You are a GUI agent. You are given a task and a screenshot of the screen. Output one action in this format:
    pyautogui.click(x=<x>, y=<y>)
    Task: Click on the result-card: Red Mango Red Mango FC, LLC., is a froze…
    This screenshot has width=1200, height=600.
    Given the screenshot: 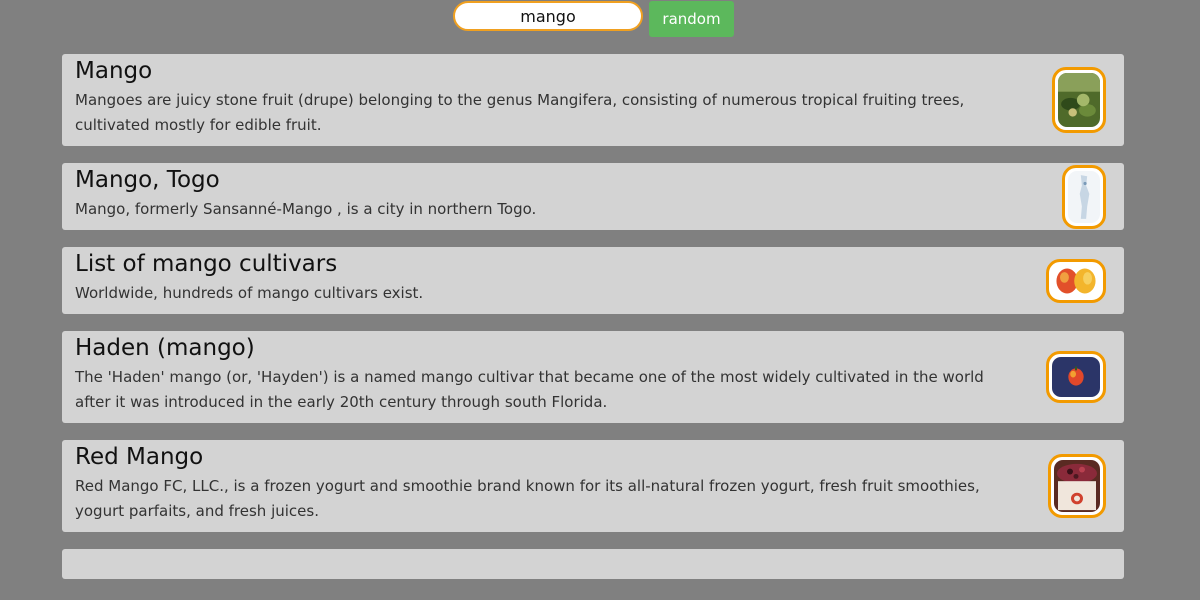 What is the action you would take?
    pyautogui.click(x=593, y=486)
    